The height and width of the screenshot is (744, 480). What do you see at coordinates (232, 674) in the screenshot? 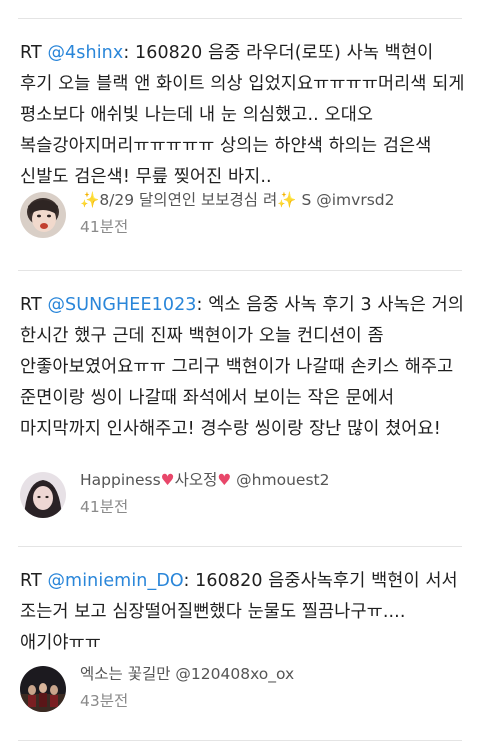
I see `author-handle: @120408xo_ox` at bounding box center [232, 674].